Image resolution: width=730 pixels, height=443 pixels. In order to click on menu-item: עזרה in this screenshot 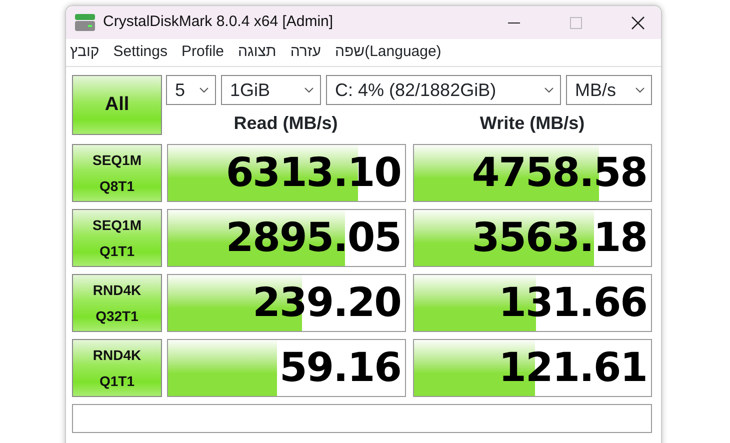, I will do `click(305, 52)`.